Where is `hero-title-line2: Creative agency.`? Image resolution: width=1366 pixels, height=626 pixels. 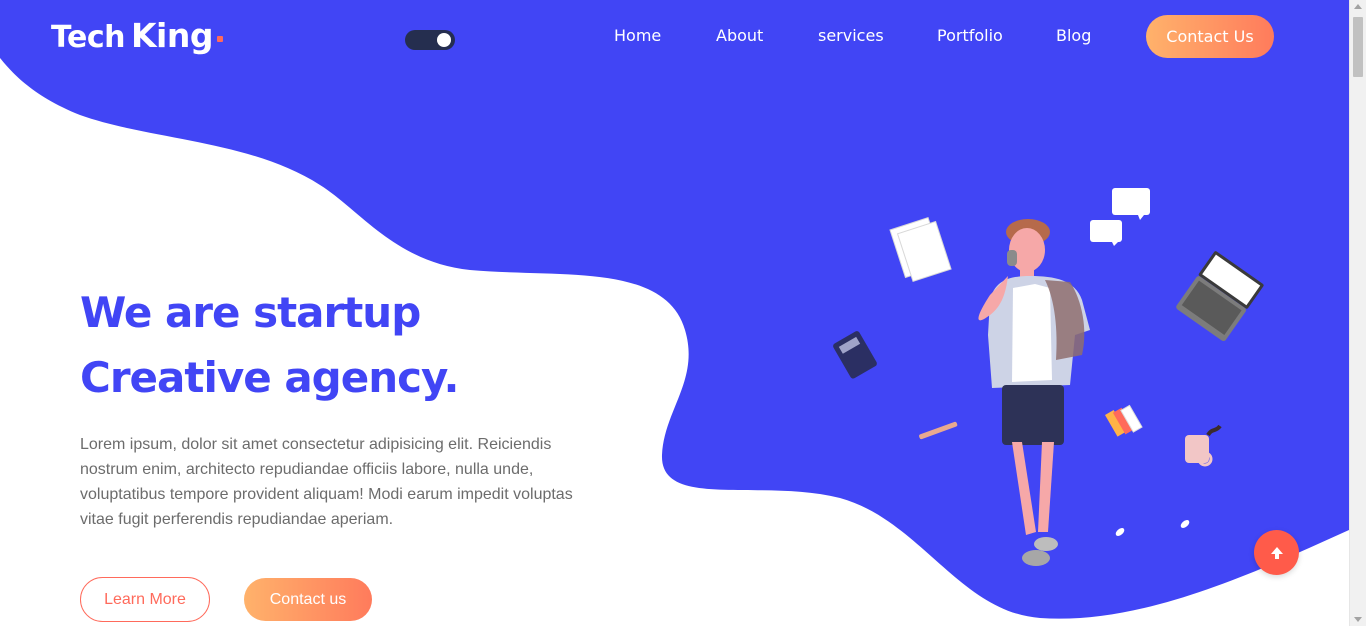 hero-title-line2: Creative agency. is located at coordinates (269, 377).